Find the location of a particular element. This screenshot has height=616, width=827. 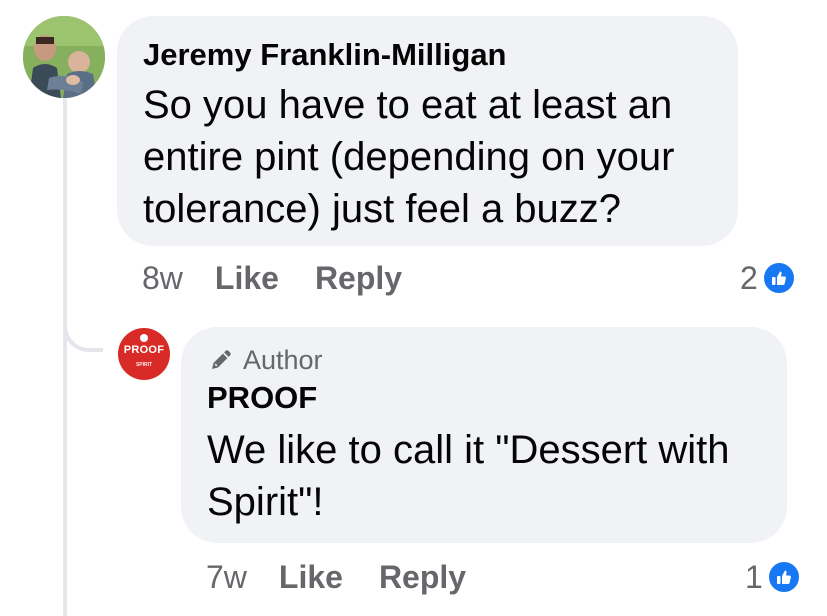

reaction-summary: 2 is located at coordinates (768, 278).